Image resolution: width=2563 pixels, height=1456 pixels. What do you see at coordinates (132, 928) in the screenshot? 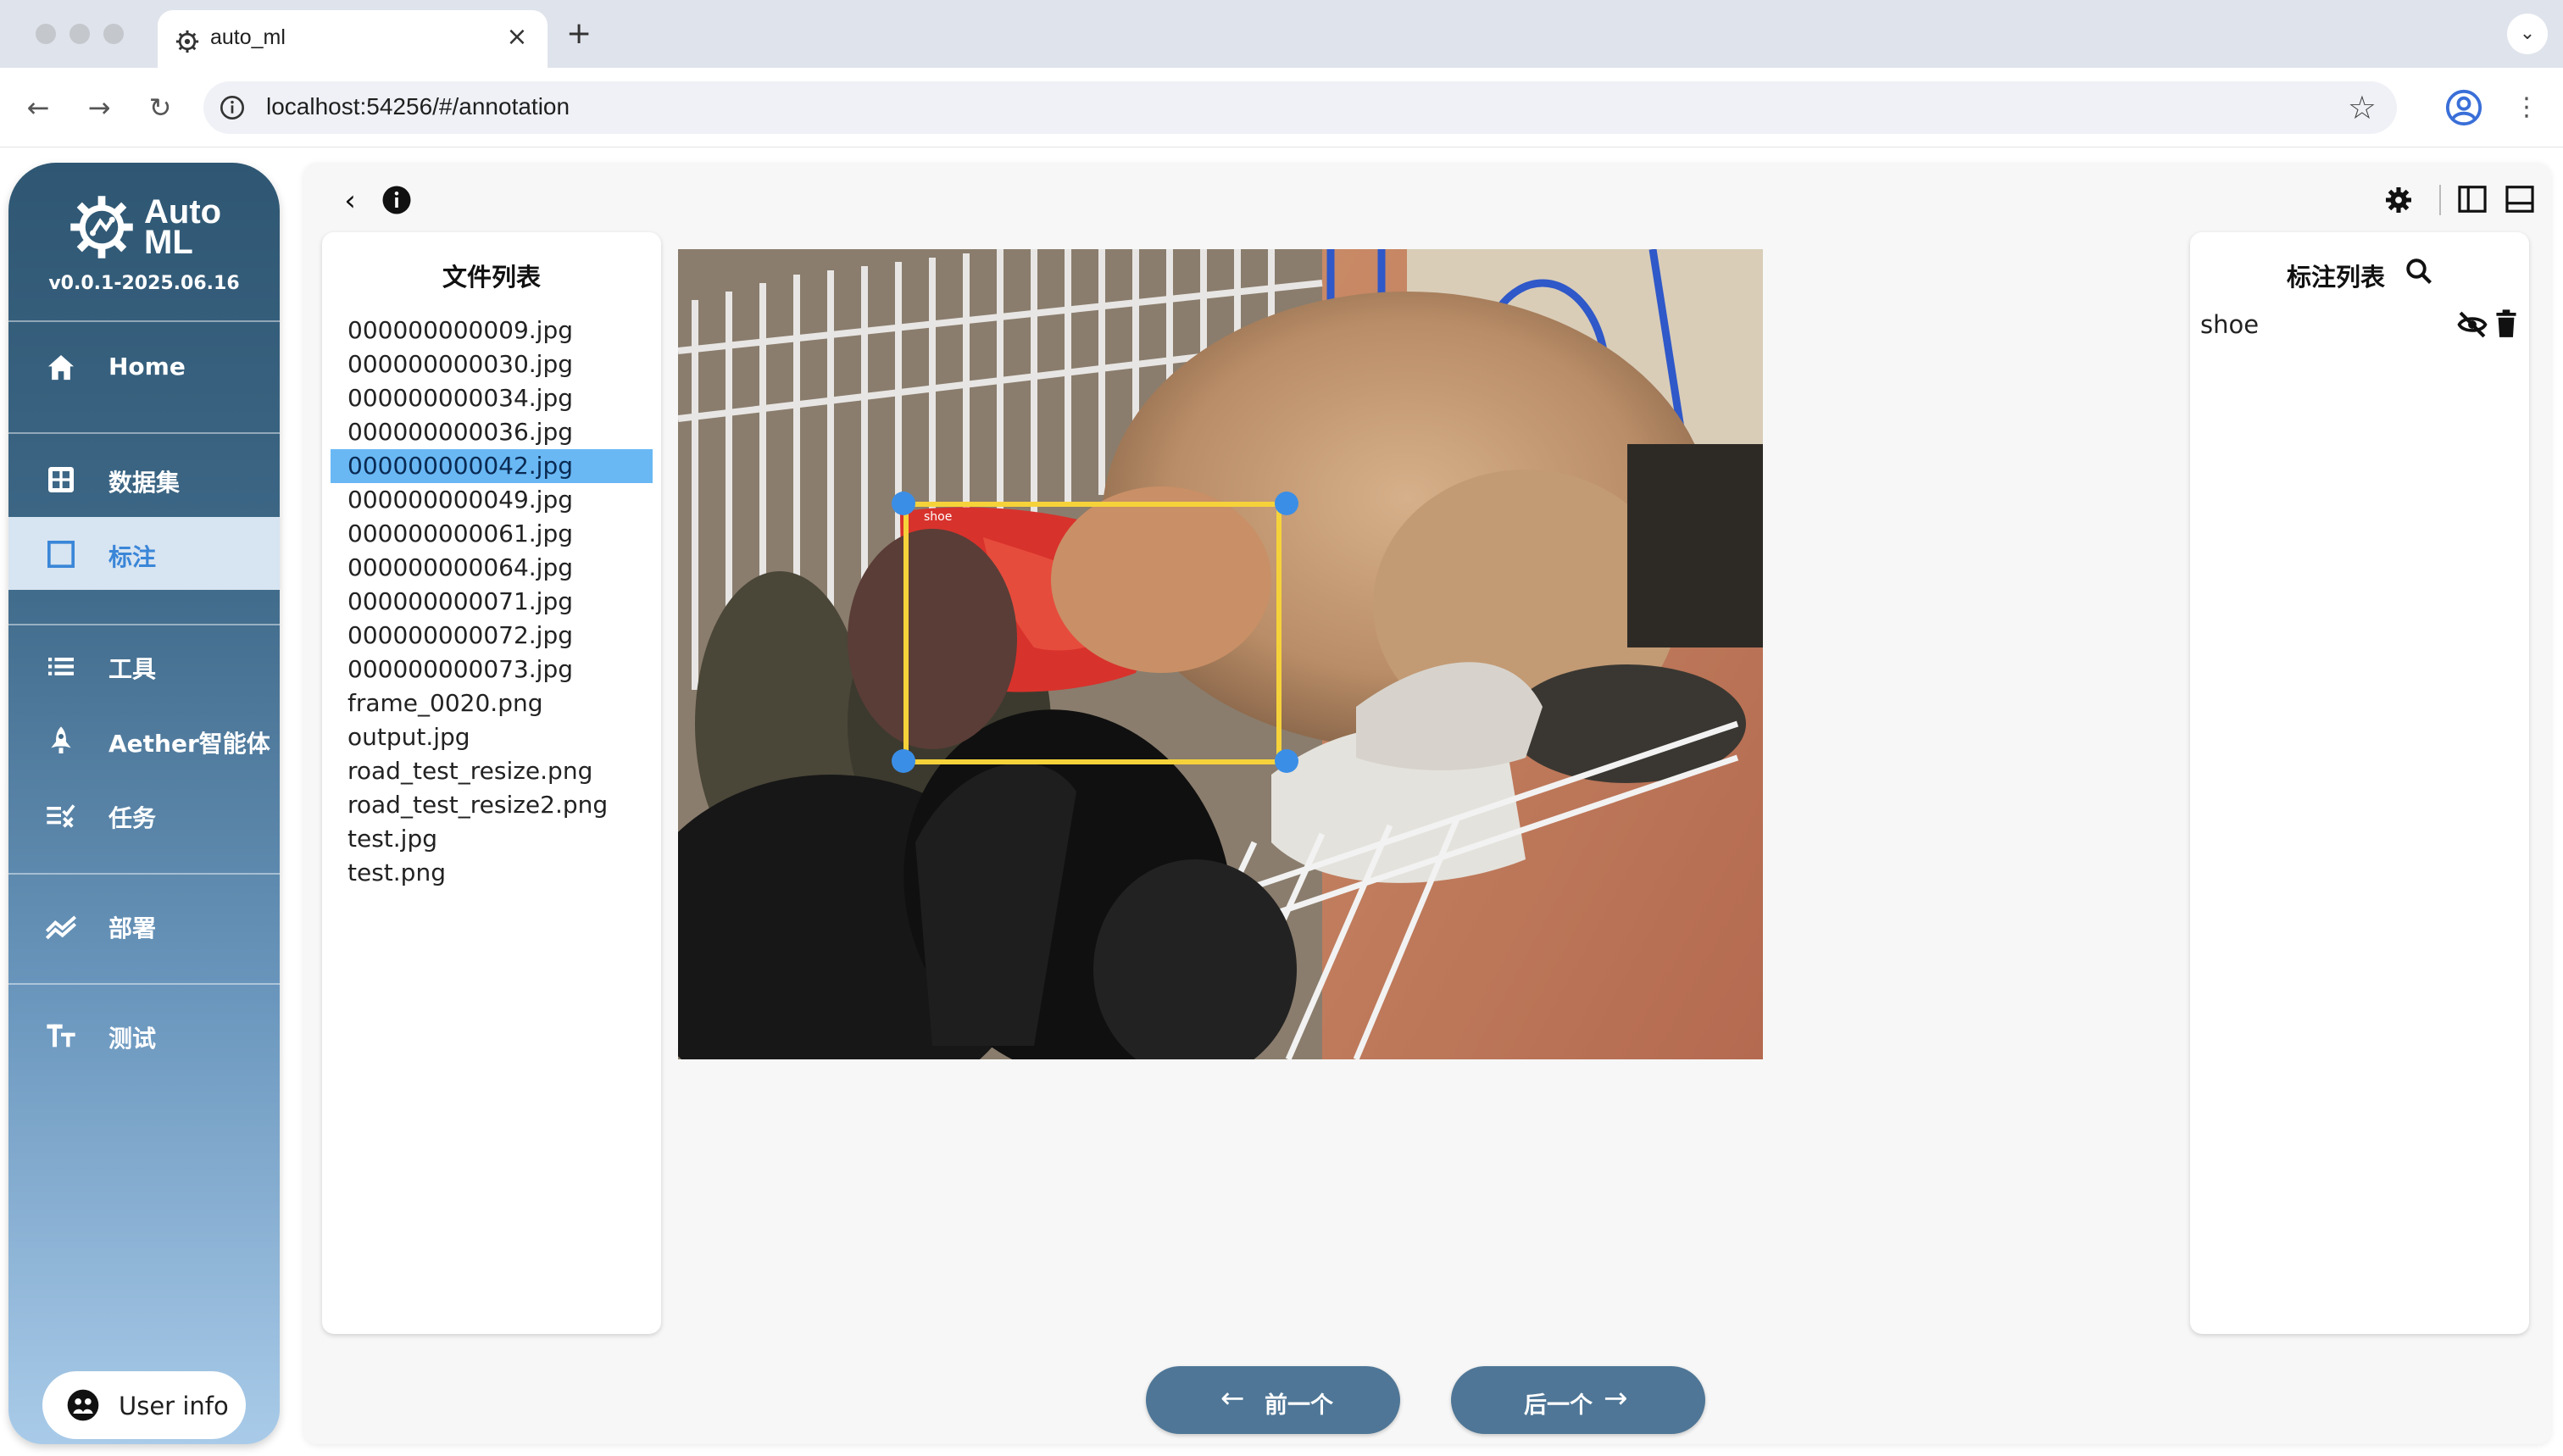
I see `sidebar-item-label: 部署` at bounding box center [132, 928].